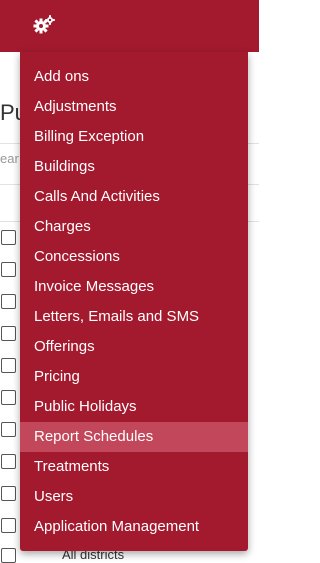  I want to click on gears-icon, so click(44, 25).